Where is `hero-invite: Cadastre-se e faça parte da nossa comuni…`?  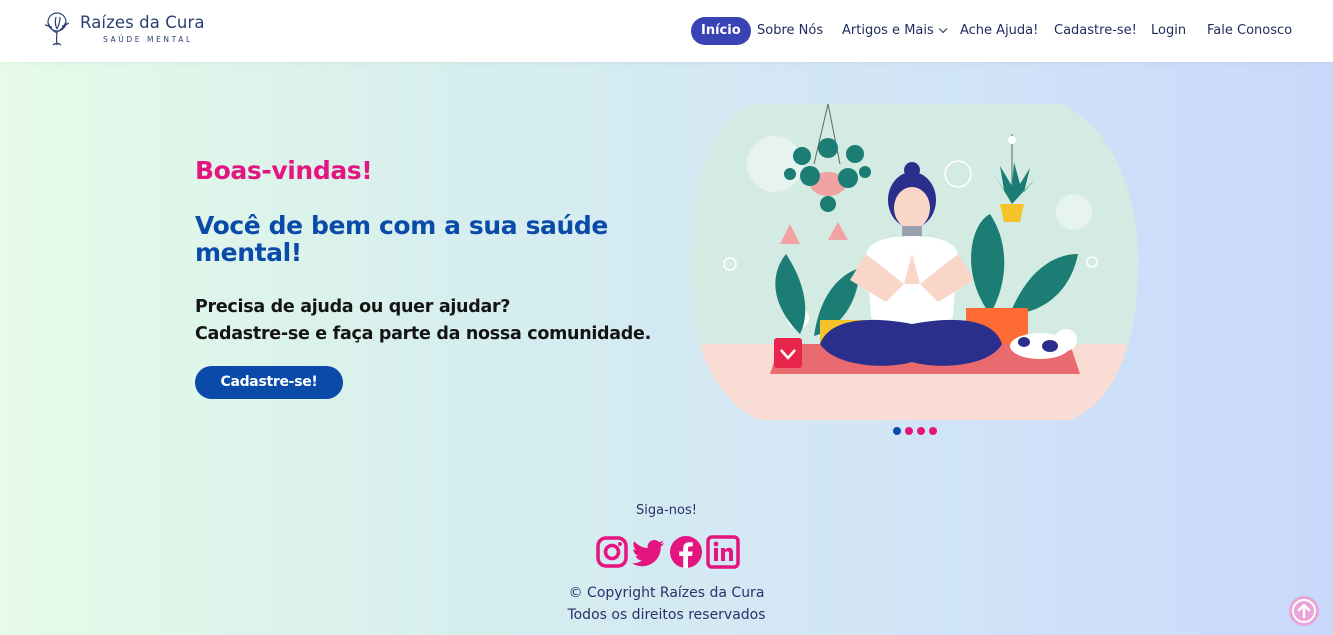 hero-invite: Cadastre-se e faça parte da nossa comuni… is located at coordinates (423, 334).